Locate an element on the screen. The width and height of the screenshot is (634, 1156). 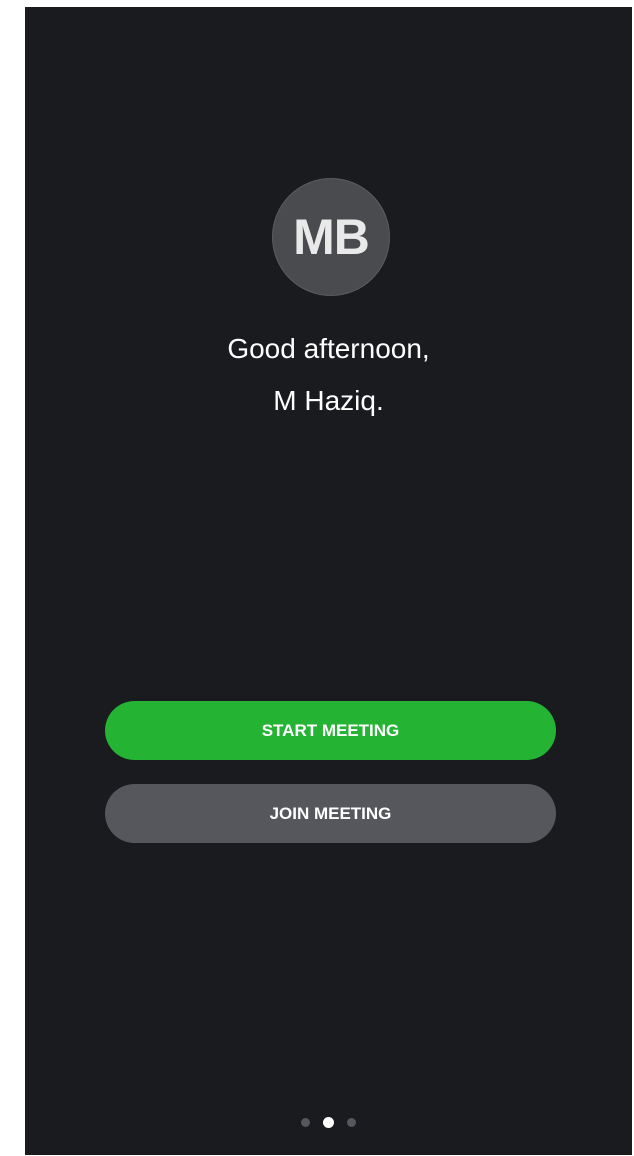
greeting-line: Good afternoon, is located at coordinates (328, 348).